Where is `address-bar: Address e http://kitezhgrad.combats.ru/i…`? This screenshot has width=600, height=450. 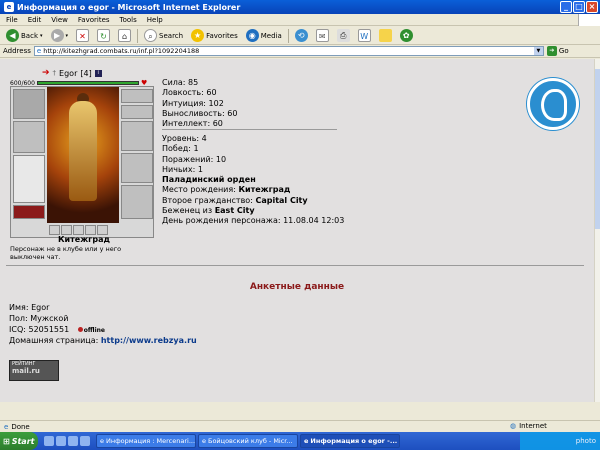
address-bar: Address e http://kitezhgrad.combats.ru/i… is located at coordinates (300, 51).